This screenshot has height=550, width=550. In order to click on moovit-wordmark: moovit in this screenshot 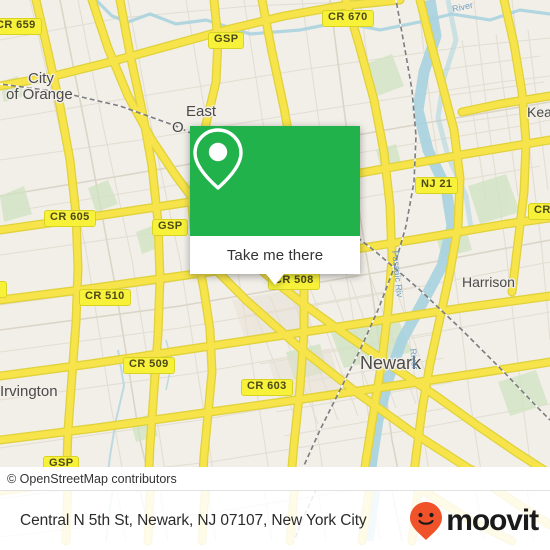, I will do `click(492, 520)`.